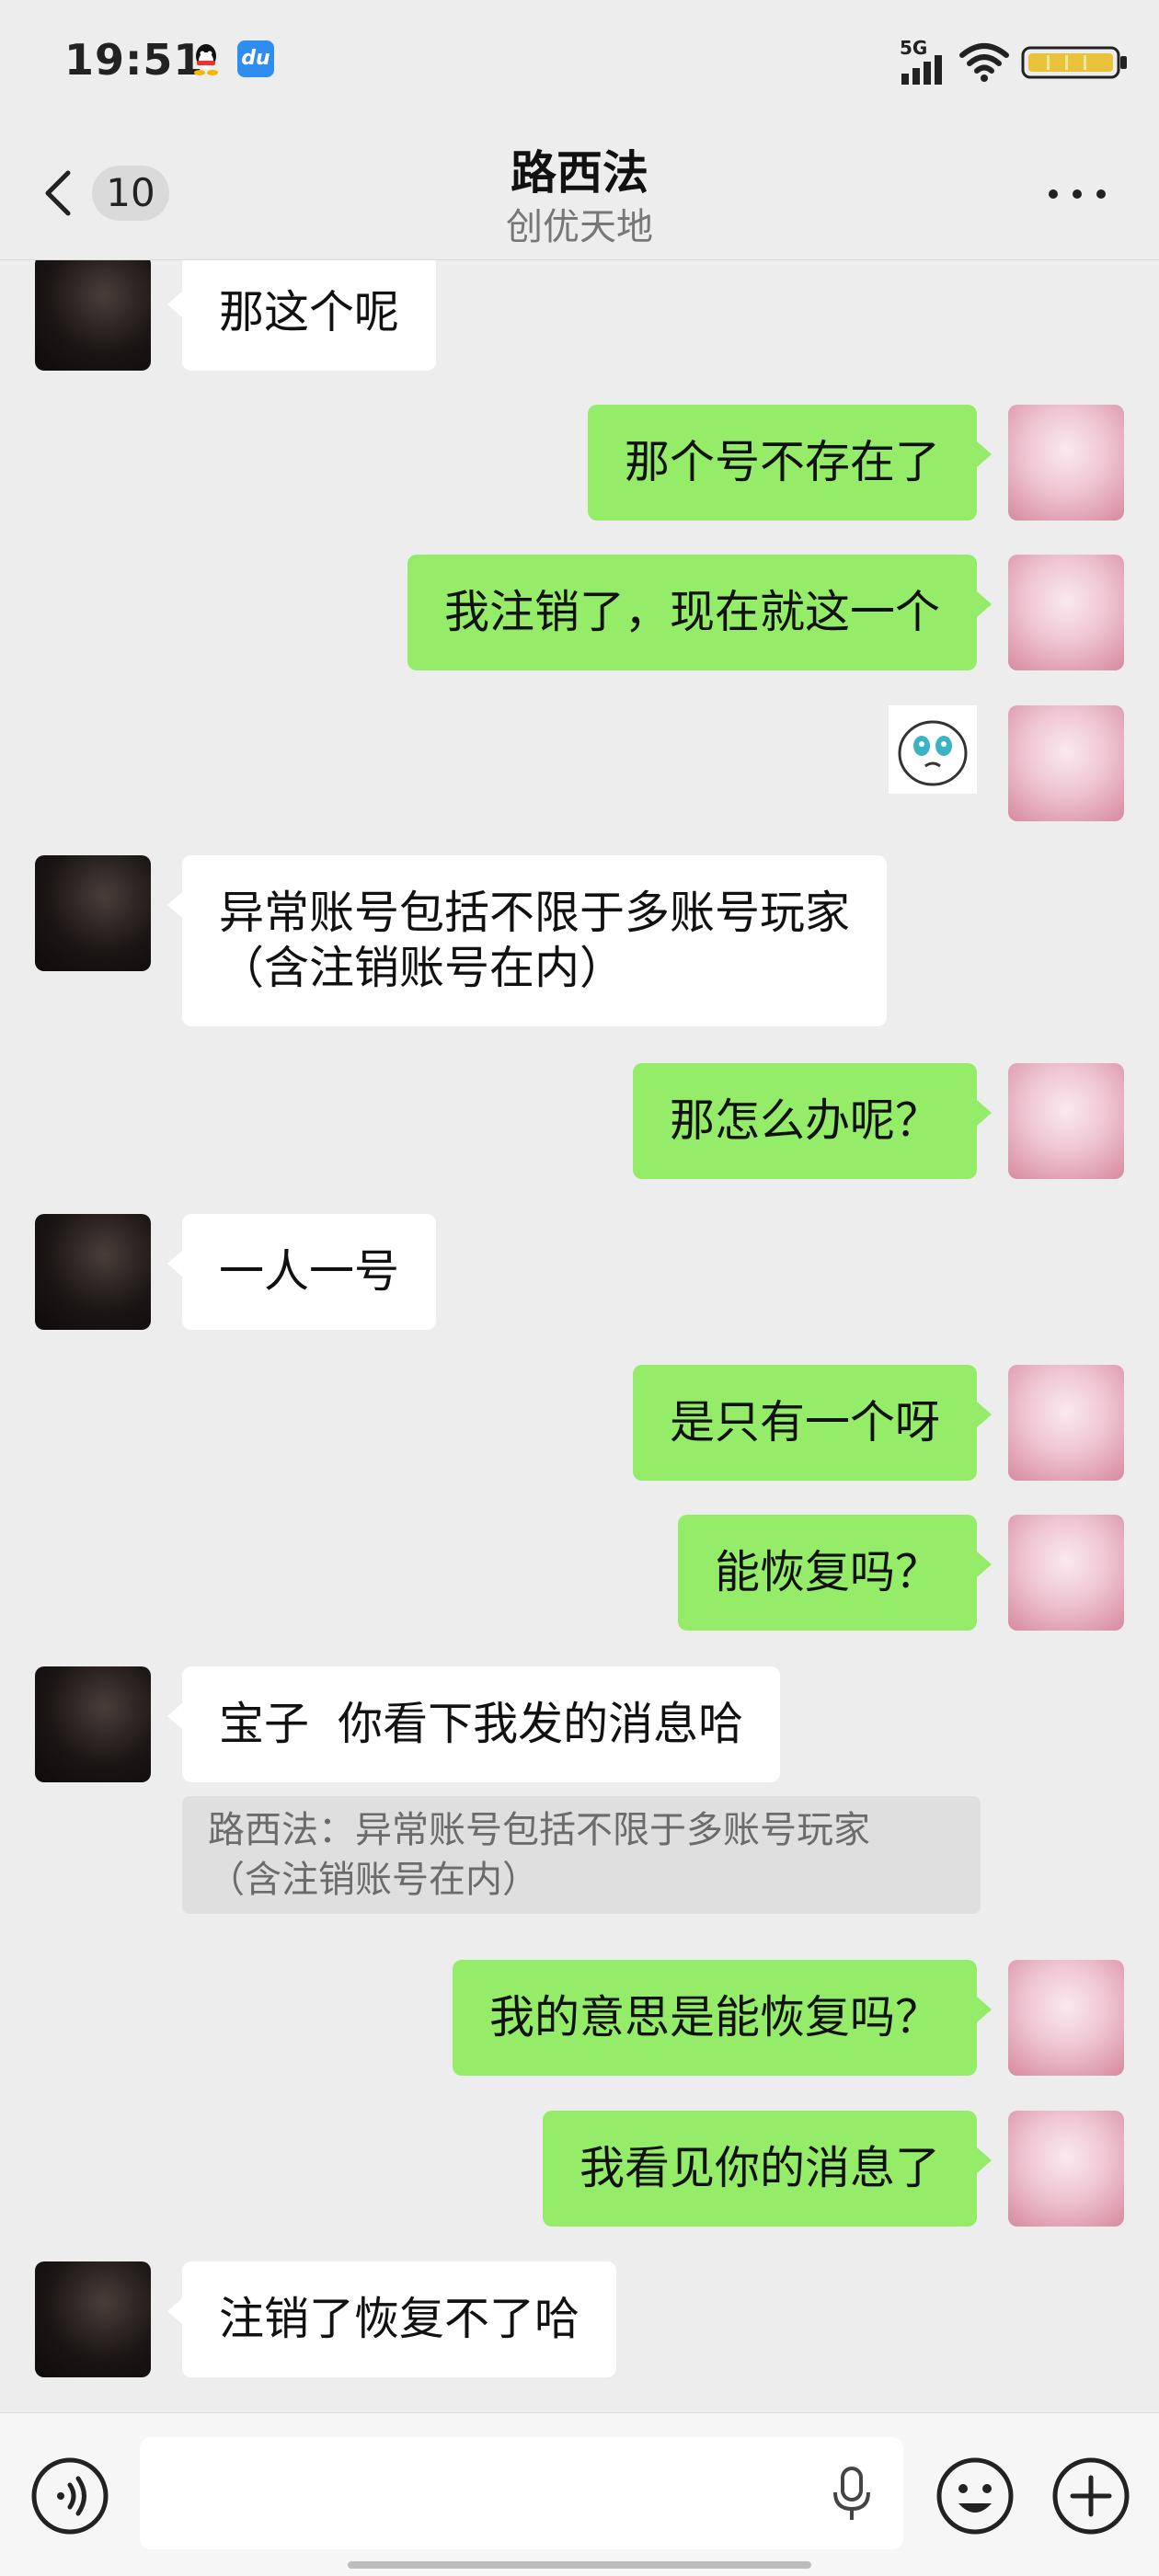 Image resolution: width=1159 pixels, height=2576 pixels. Describe the element at coordinates (301, 316) in the screenshot. I see `message-bubble-received: 那这个呢` at that location.